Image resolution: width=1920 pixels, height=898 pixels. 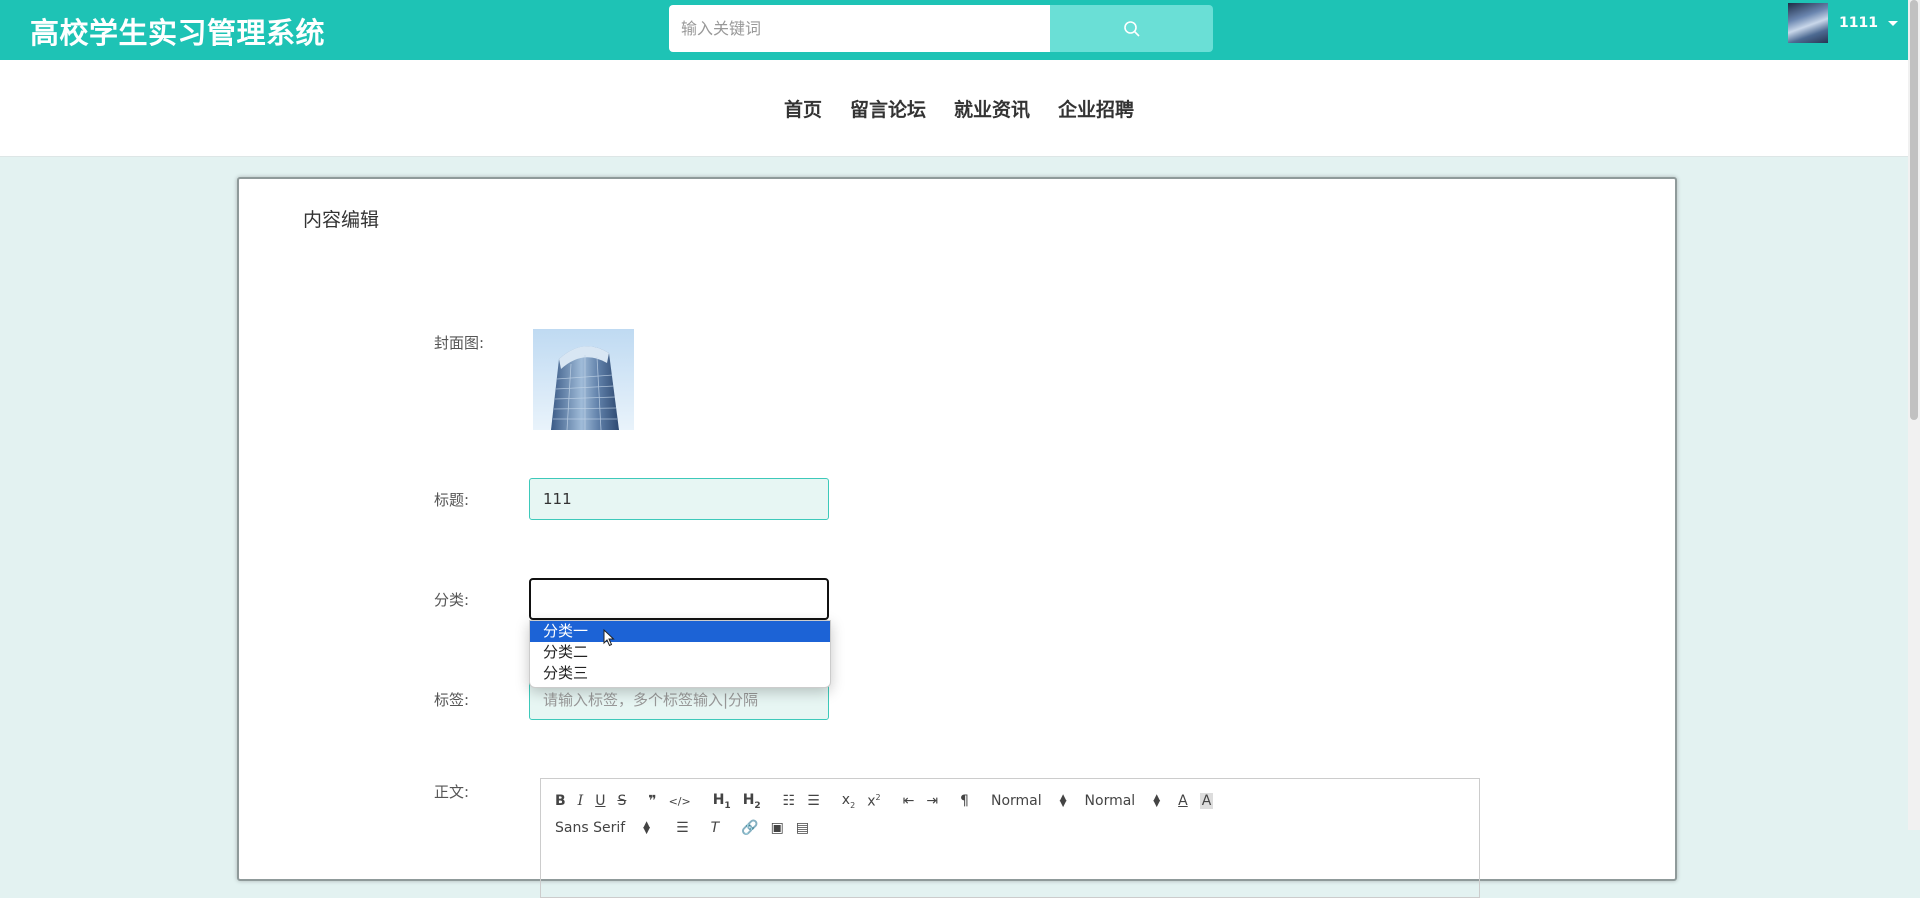 I want to click on header-select-value: Normal, so click(x=1016, y=801).